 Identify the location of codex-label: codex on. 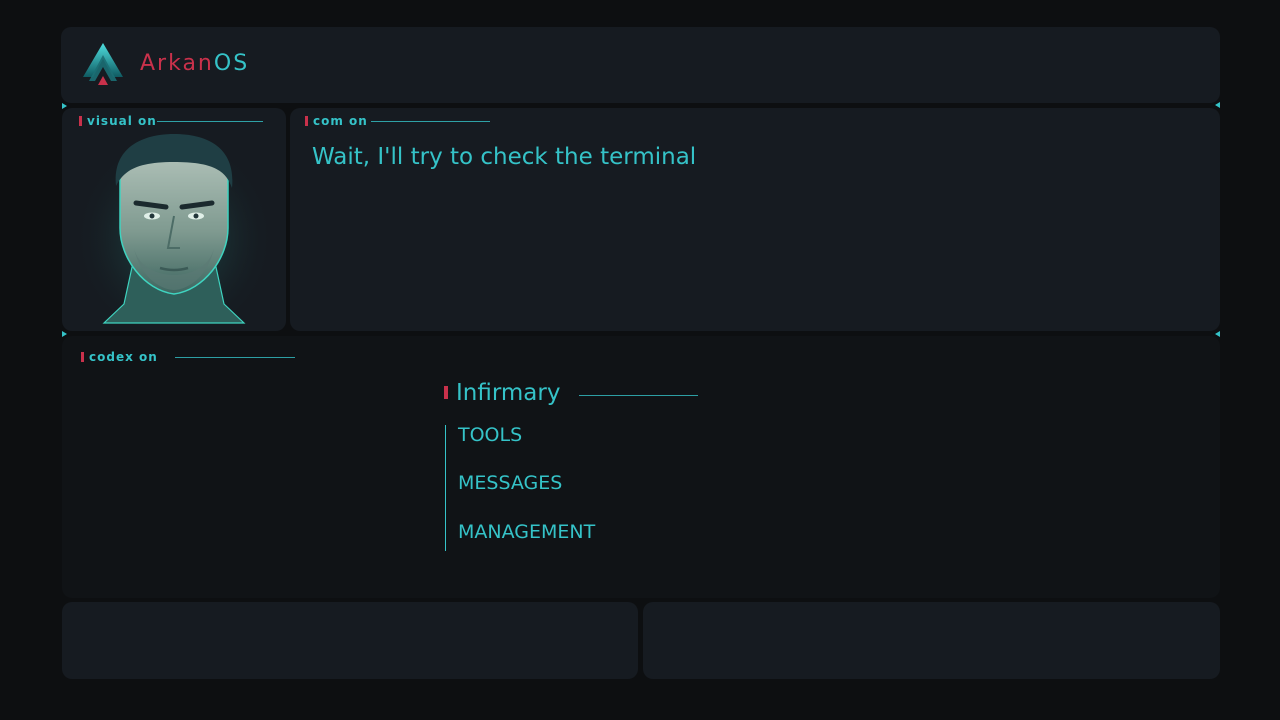
(119, 357).